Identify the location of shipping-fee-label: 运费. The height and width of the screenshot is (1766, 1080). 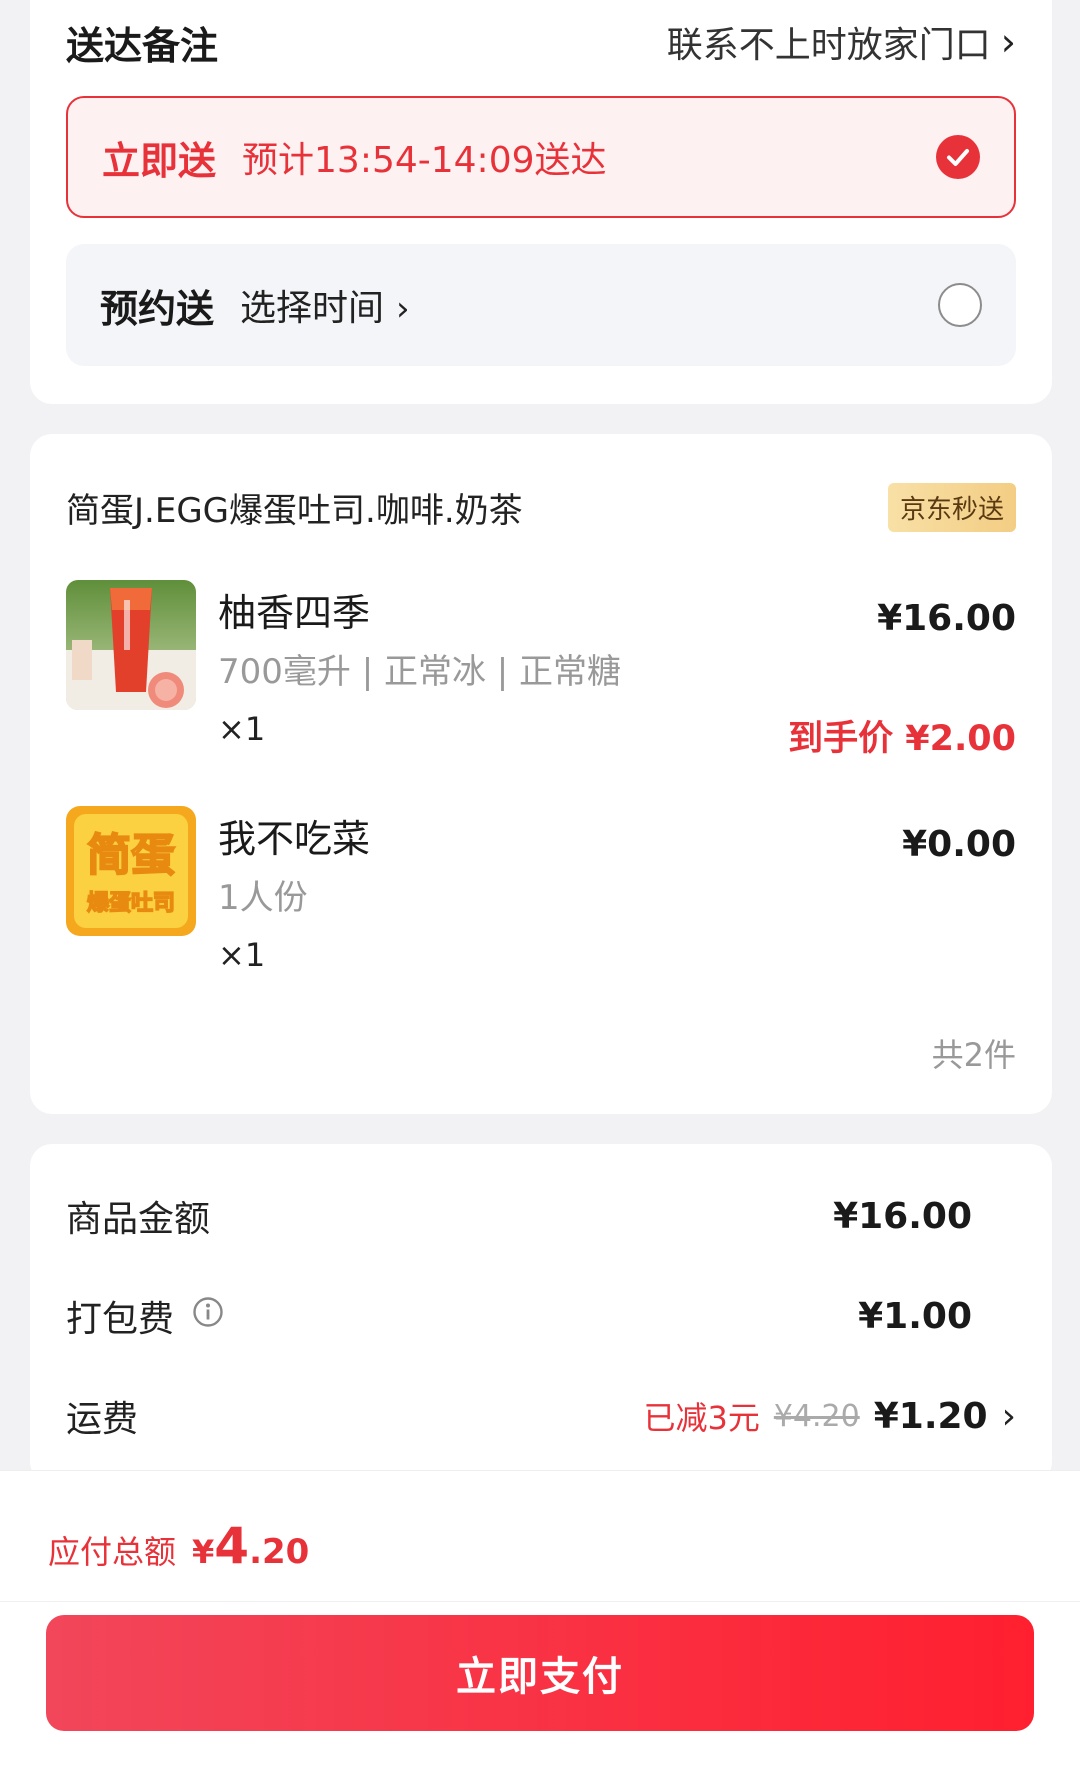
(102, 1419).